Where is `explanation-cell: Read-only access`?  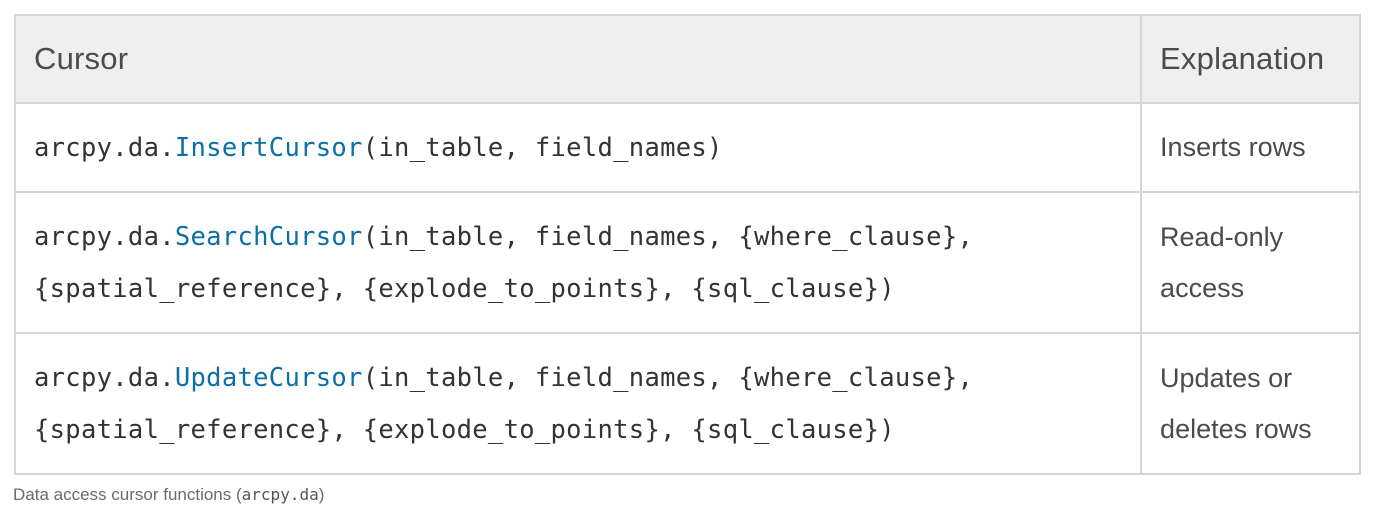 explanation-cell: Read-only access is located at coordinates (1250, 262).